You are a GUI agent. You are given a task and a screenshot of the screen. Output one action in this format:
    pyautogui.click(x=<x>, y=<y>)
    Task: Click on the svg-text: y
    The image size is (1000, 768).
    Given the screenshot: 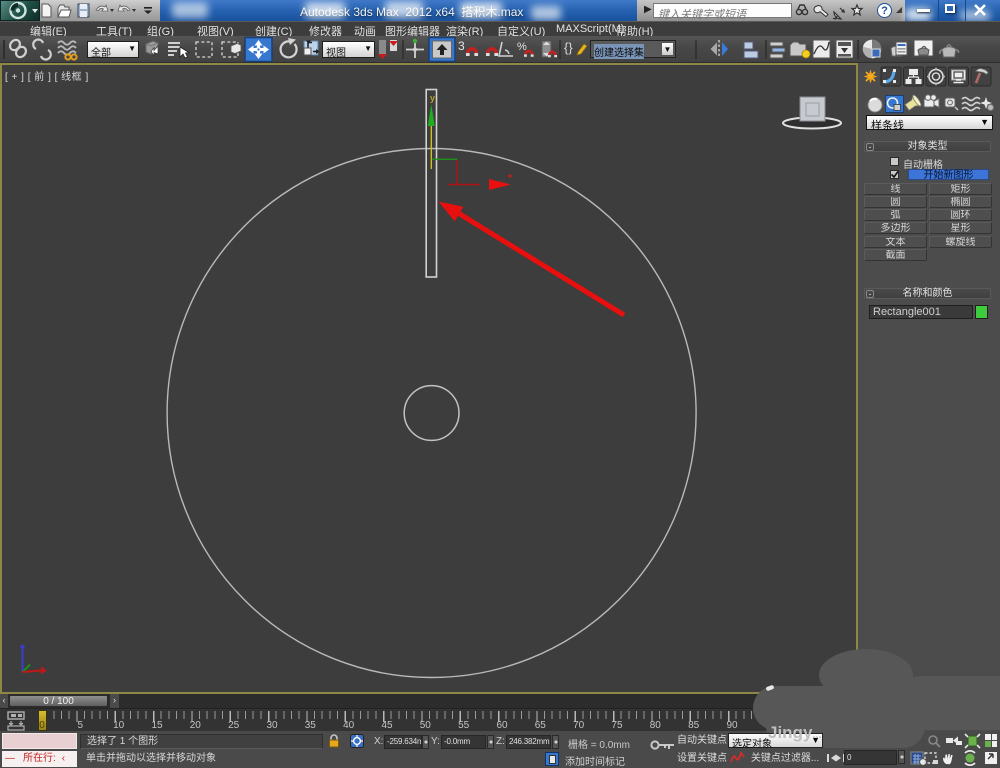 What is the action you would take?
    pyautogui.click(x=432, y=98)
    